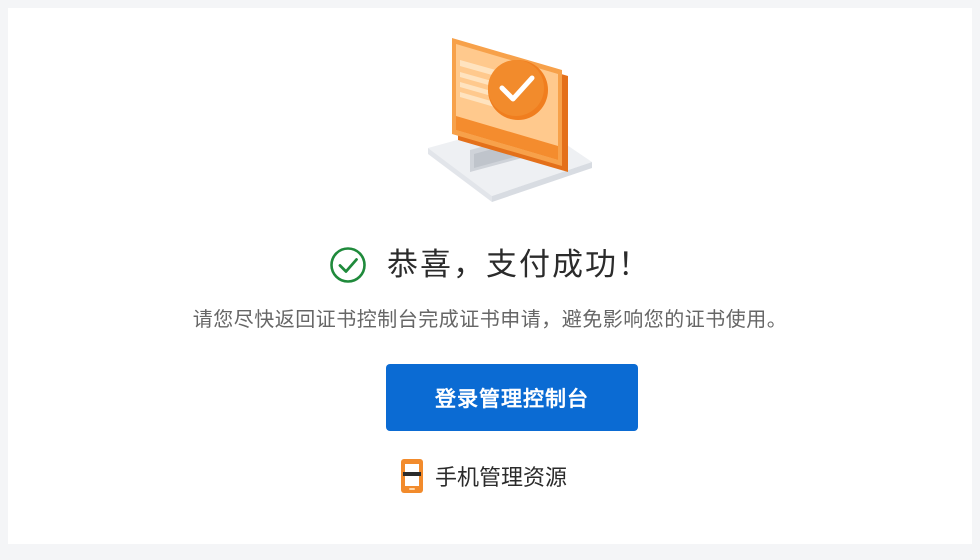  Describe the element at coordinates (500, 478) in the screenshot. I see `mobile-manage-label: 手机管理资源` at that location.